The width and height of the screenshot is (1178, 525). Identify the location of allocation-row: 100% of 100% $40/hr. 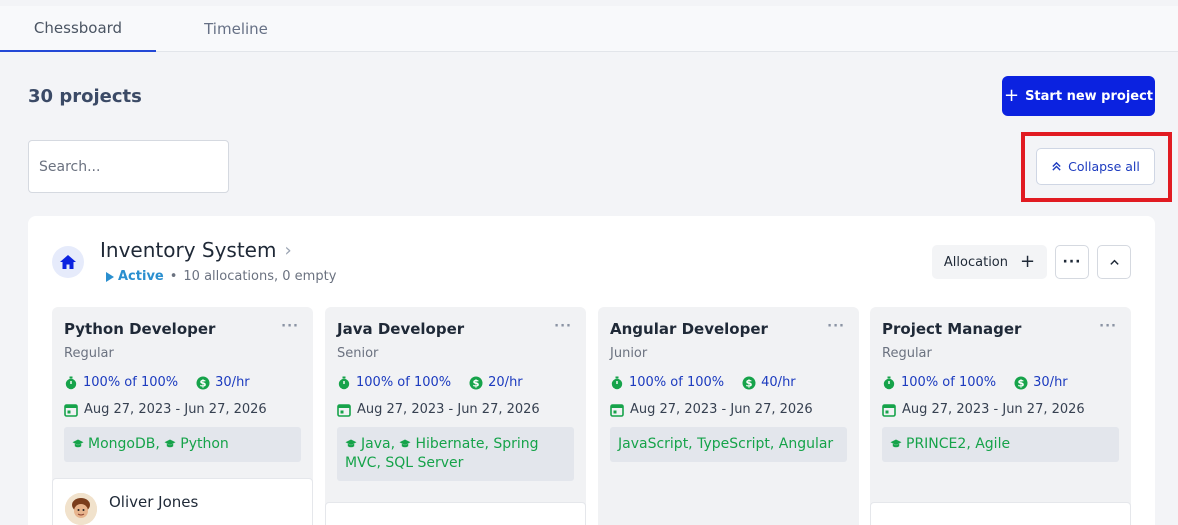
(703, 382).